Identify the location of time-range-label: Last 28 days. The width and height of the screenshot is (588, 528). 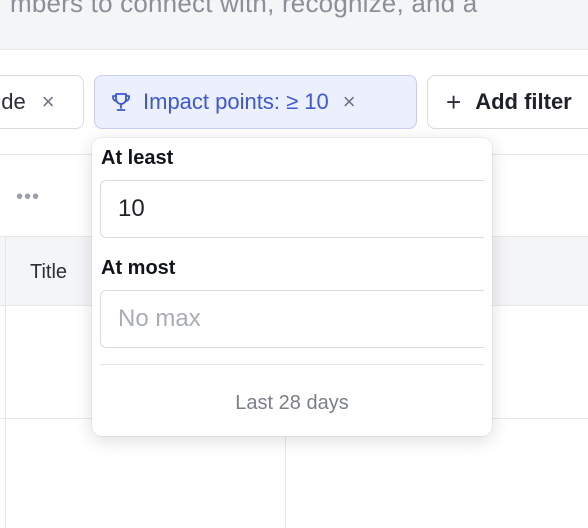
(292, 403).